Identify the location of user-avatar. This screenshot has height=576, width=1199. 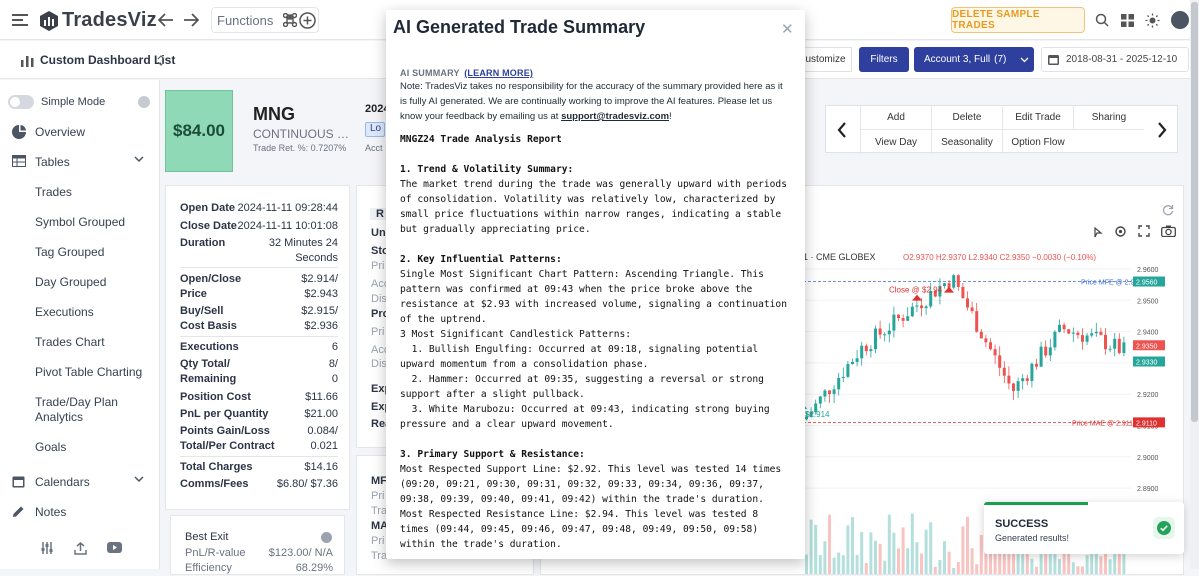
(1180, 20).